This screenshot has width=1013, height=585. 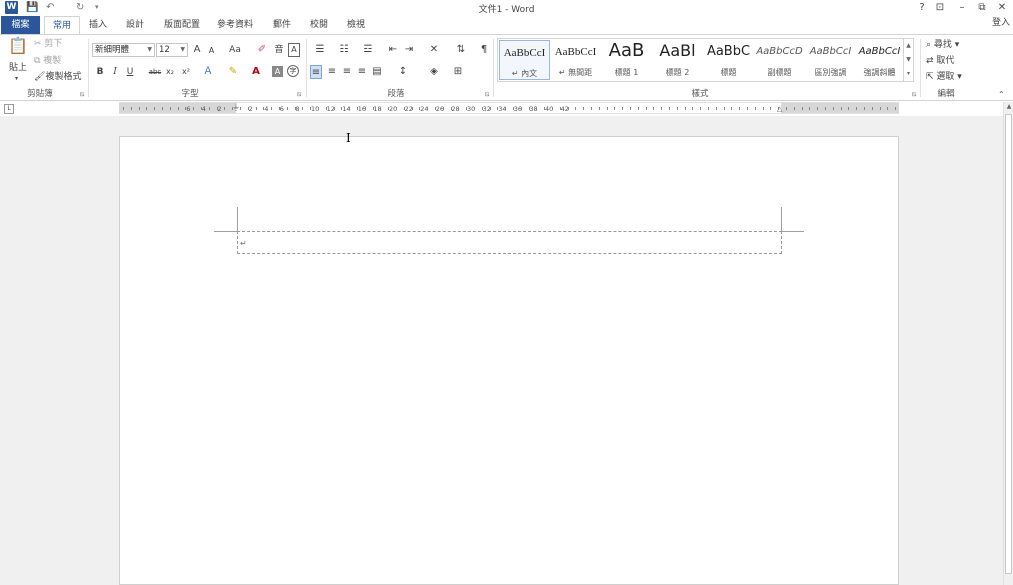 I want to click on style-title: AaBbC 標題, so click(x=728, y=60).